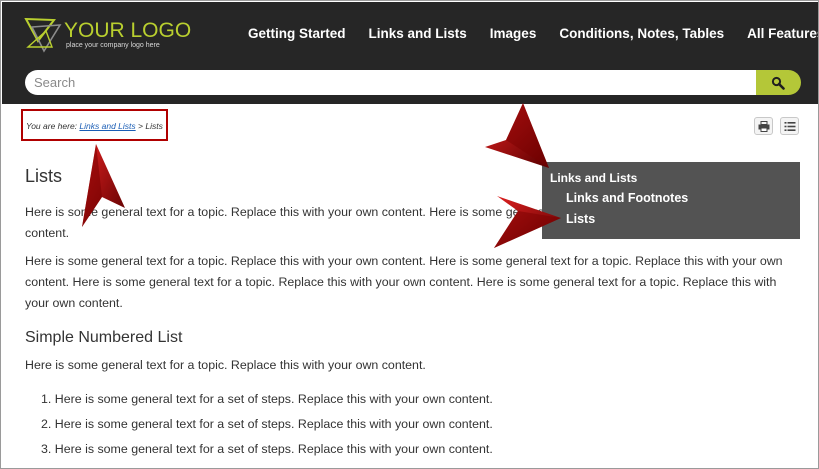  What do you see at coordinates (393, 82) in the screenshot?
I see `search-input` at bounding box center [393, 82].